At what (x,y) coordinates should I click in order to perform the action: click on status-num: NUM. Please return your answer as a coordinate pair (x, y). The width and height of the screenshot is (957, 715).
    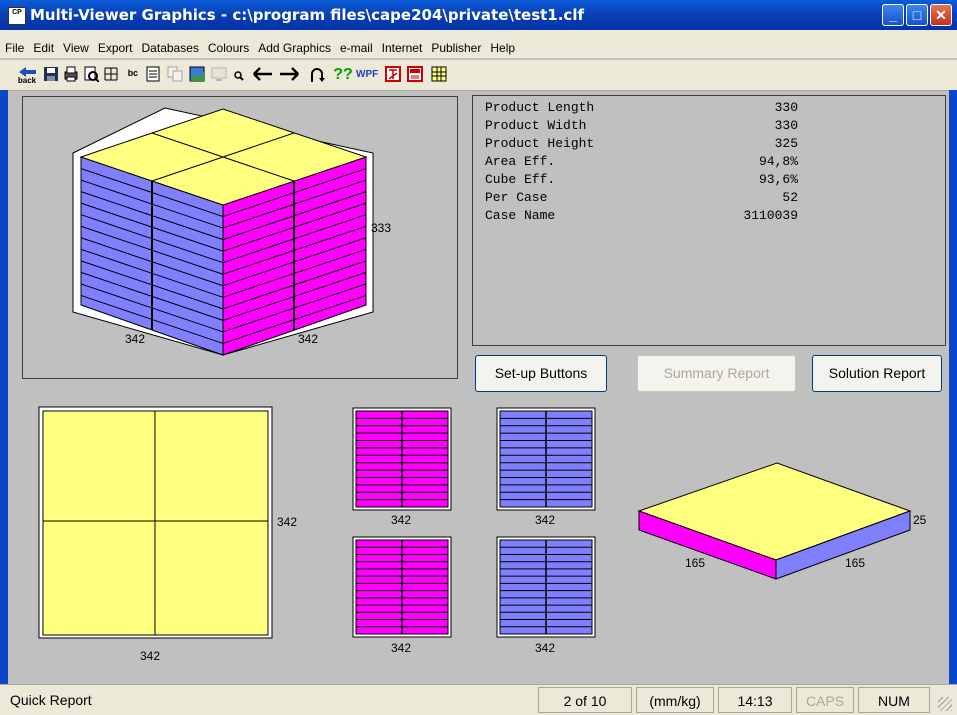
    Looking at the image, I should click on (894, 700).